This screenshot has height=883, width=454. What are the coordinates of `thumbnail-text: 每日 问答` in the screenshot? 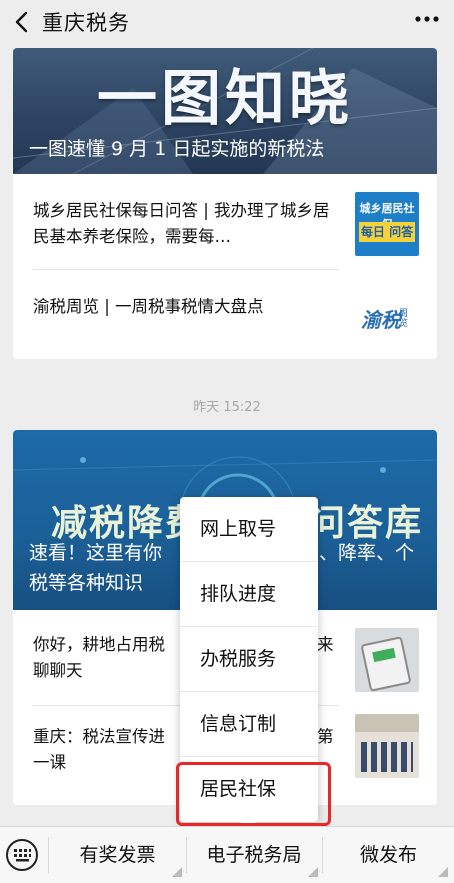 It's located at (387, 232).